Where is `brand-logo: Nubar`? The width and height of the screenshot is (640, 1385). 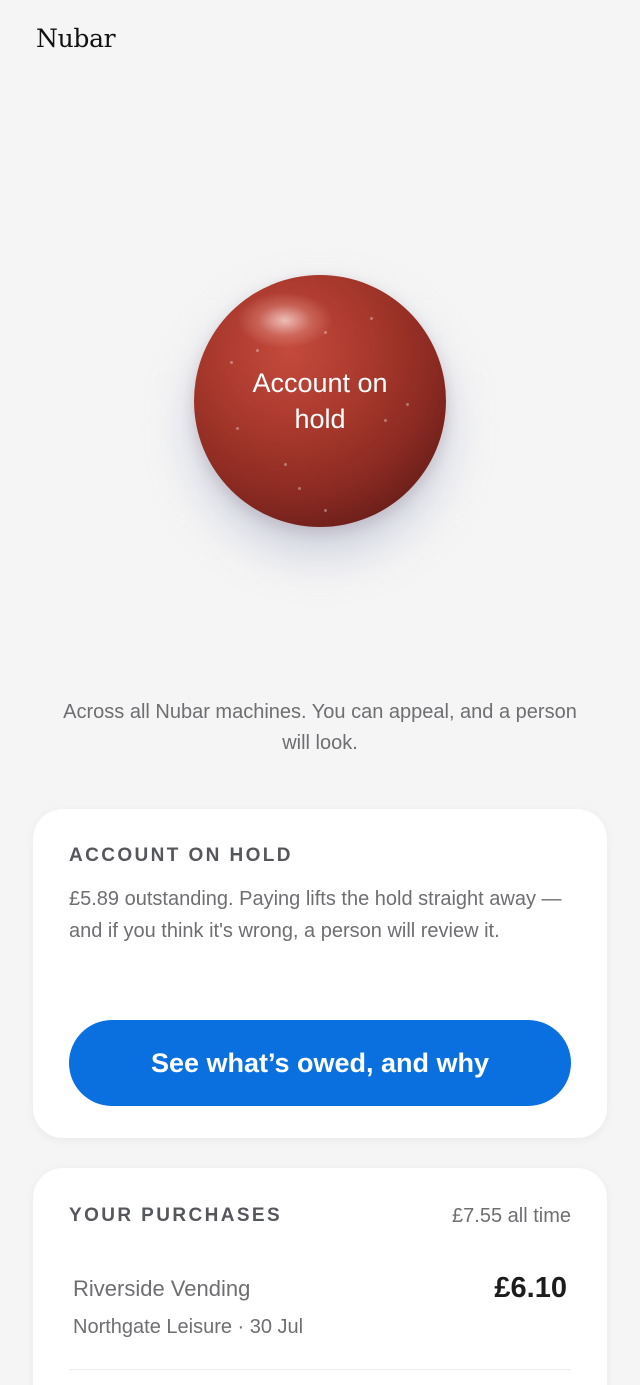 brand-logo: Nubar is located at coordinates (76, 38).